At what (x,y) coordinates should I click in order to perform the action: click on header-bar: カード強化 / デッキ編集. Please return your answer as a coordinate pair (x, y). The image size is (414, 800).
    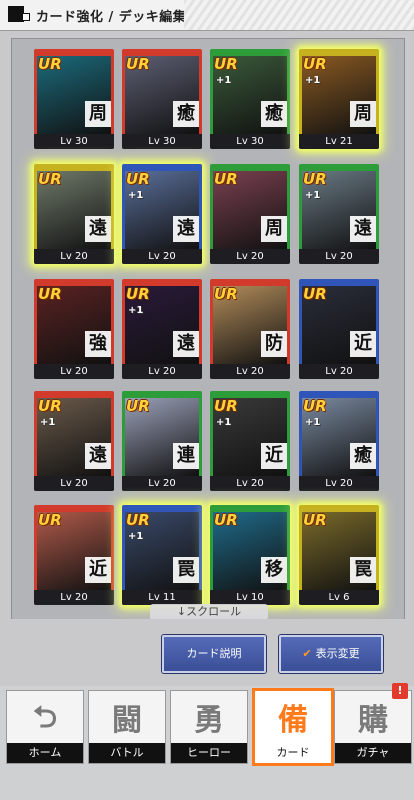
    Looking at the image, I should click on (207, 15).